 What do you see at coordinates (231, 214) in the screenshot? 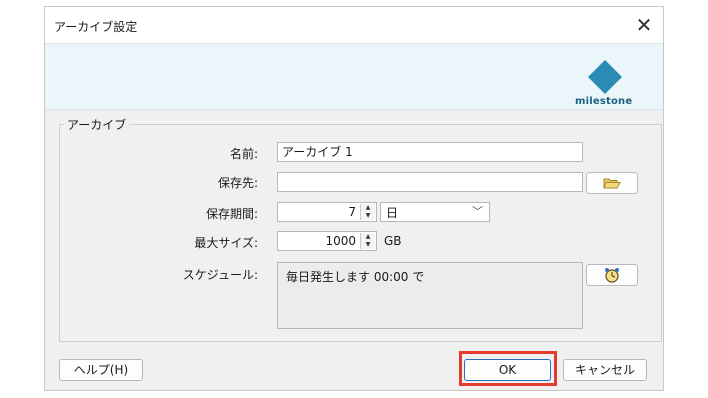
I see `retention-label: 保存期間:` at bounding box center [231, 214].